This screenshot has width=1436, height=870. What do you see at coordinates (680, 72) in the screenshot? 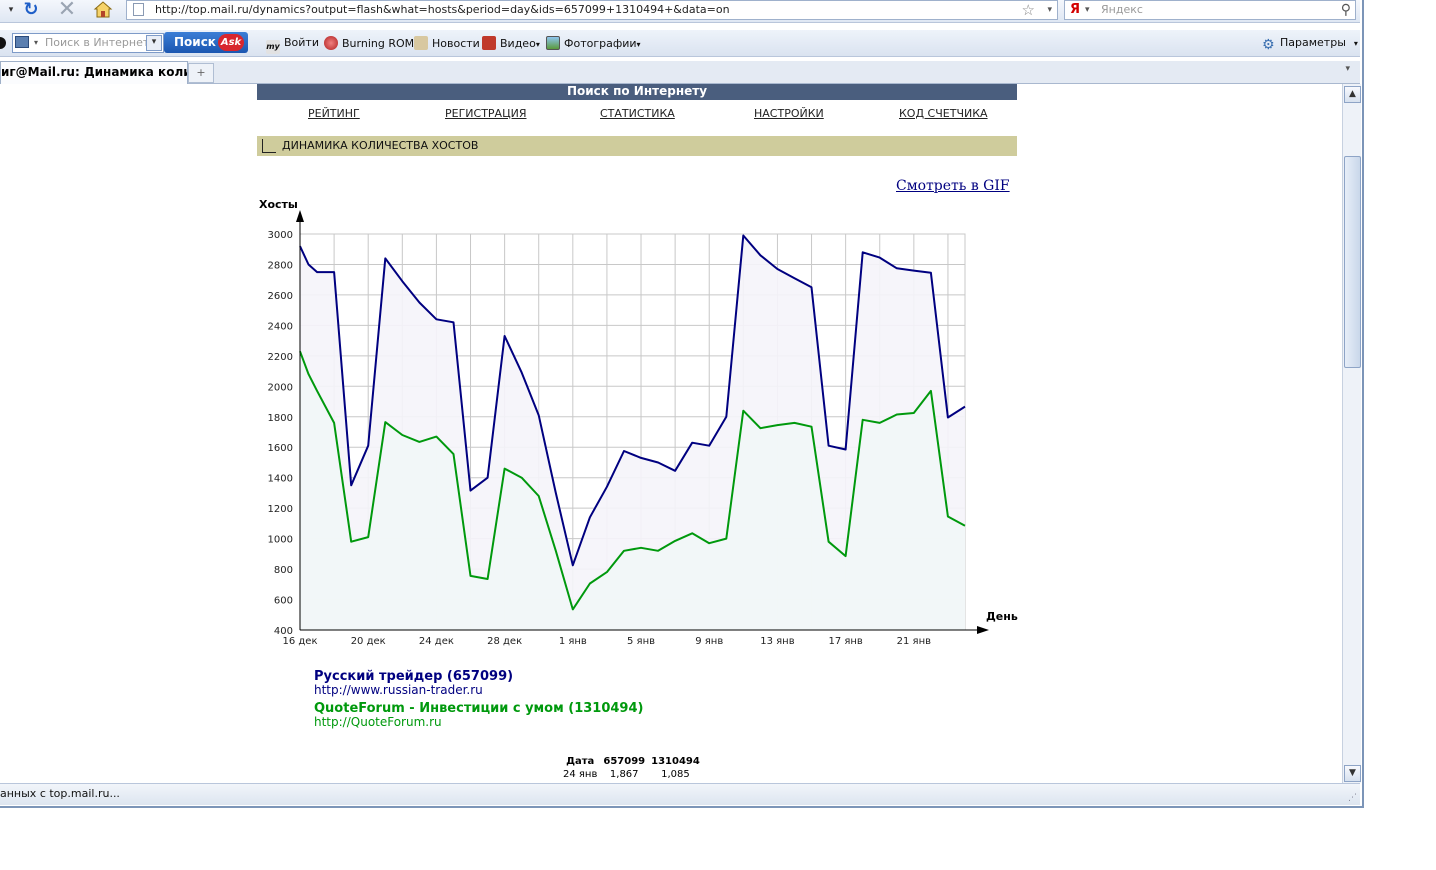
I see `tab-bar: иг@Mail.ru: Динамика количе... + ▾` at bounding box center [680, 72].